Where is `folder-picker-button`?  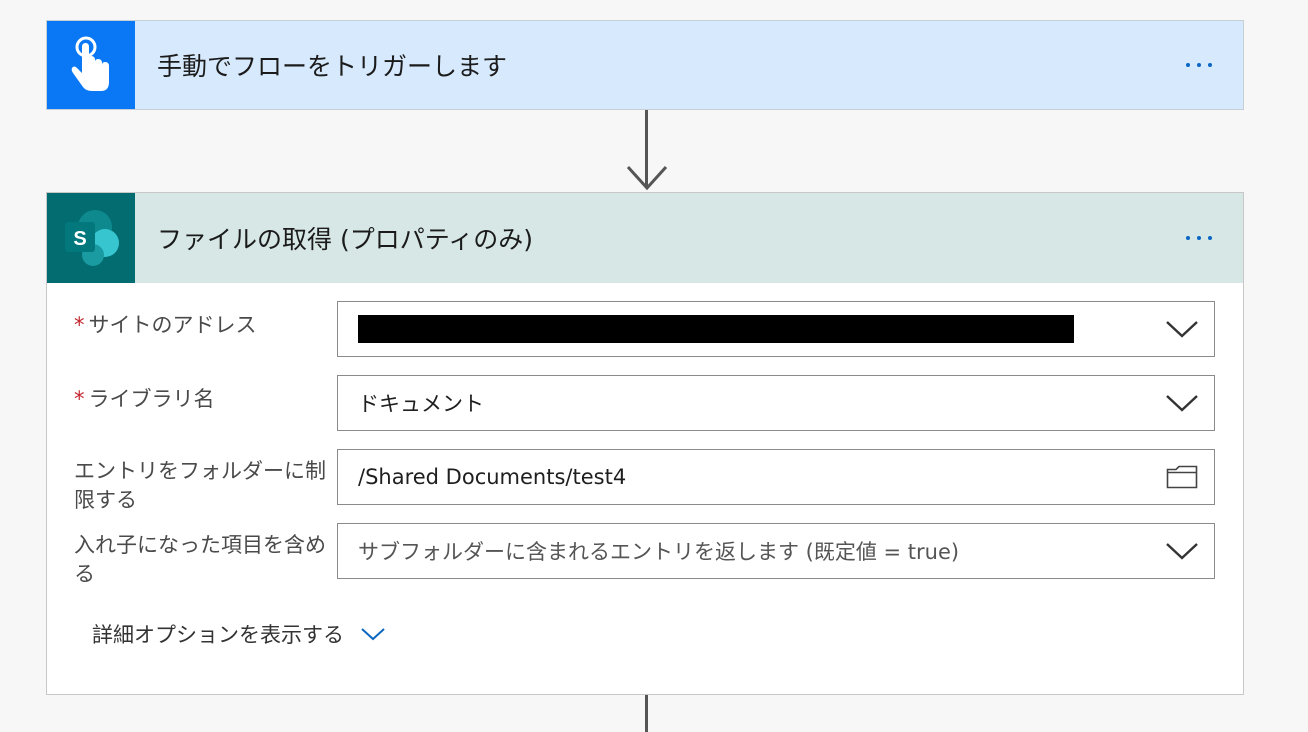
folder-picker-button is located at coordinates (1182, 477).